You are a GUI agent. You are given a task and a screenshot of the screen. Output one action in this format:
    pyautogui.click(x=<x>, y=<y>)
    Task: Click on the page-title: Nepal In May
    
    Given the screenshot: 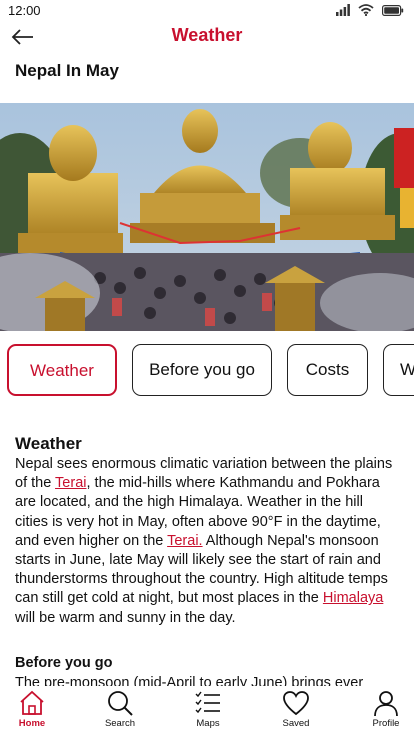 What is the action you would take?
    pyautogui.click(x=67, y=70)
    